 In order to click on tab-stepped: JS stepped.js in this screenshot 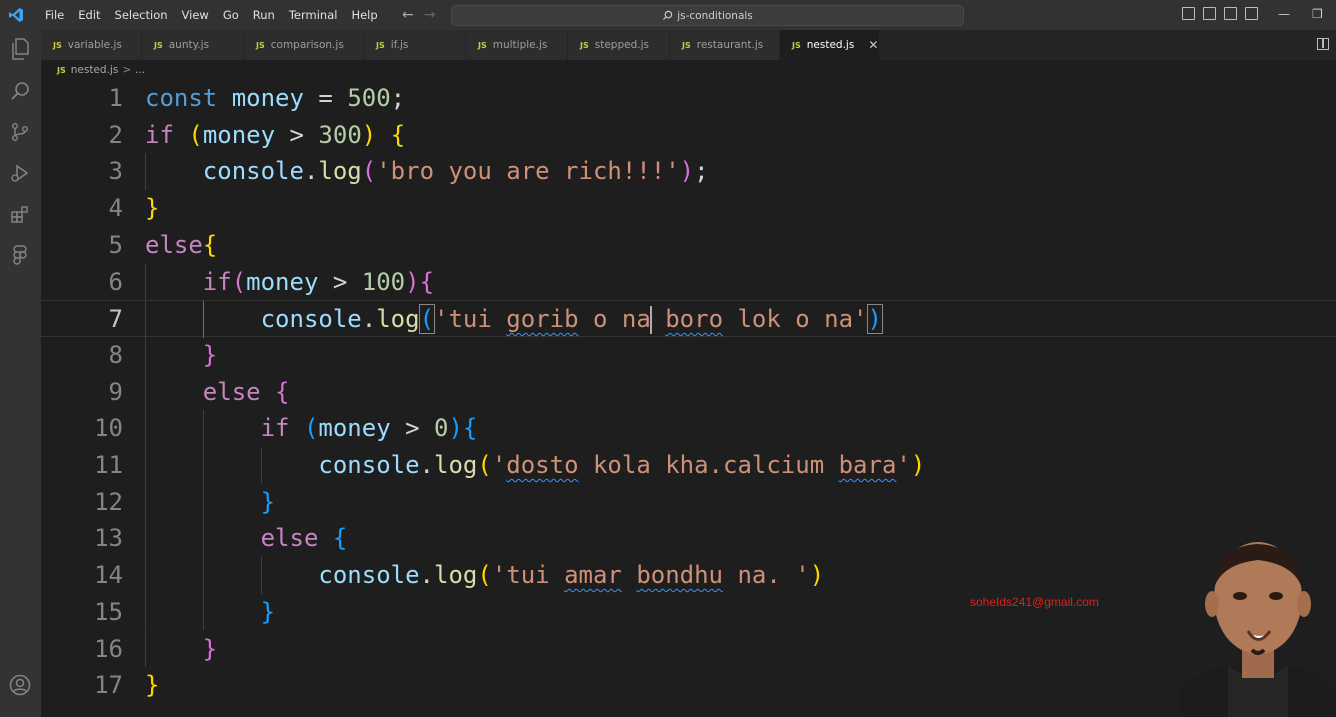, I will do `click(619, 45)`.